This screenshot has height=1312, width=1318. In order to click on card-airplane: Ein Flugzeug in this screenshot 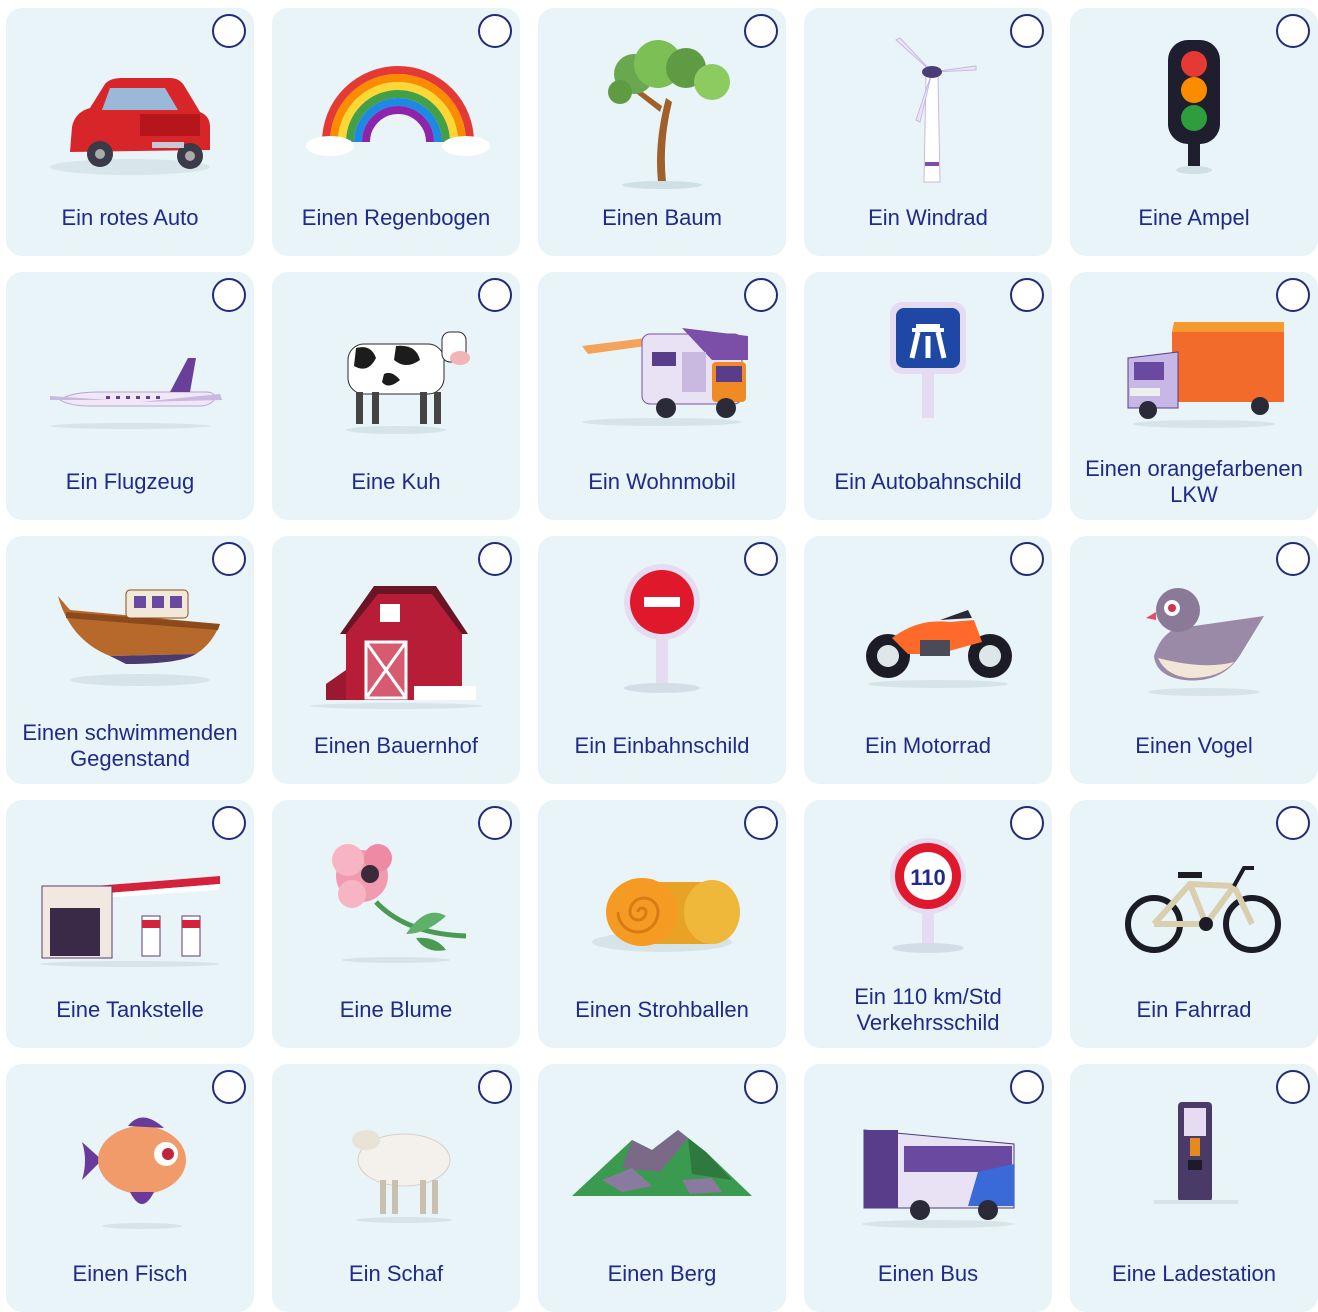, I will do `click(130, 396)`.